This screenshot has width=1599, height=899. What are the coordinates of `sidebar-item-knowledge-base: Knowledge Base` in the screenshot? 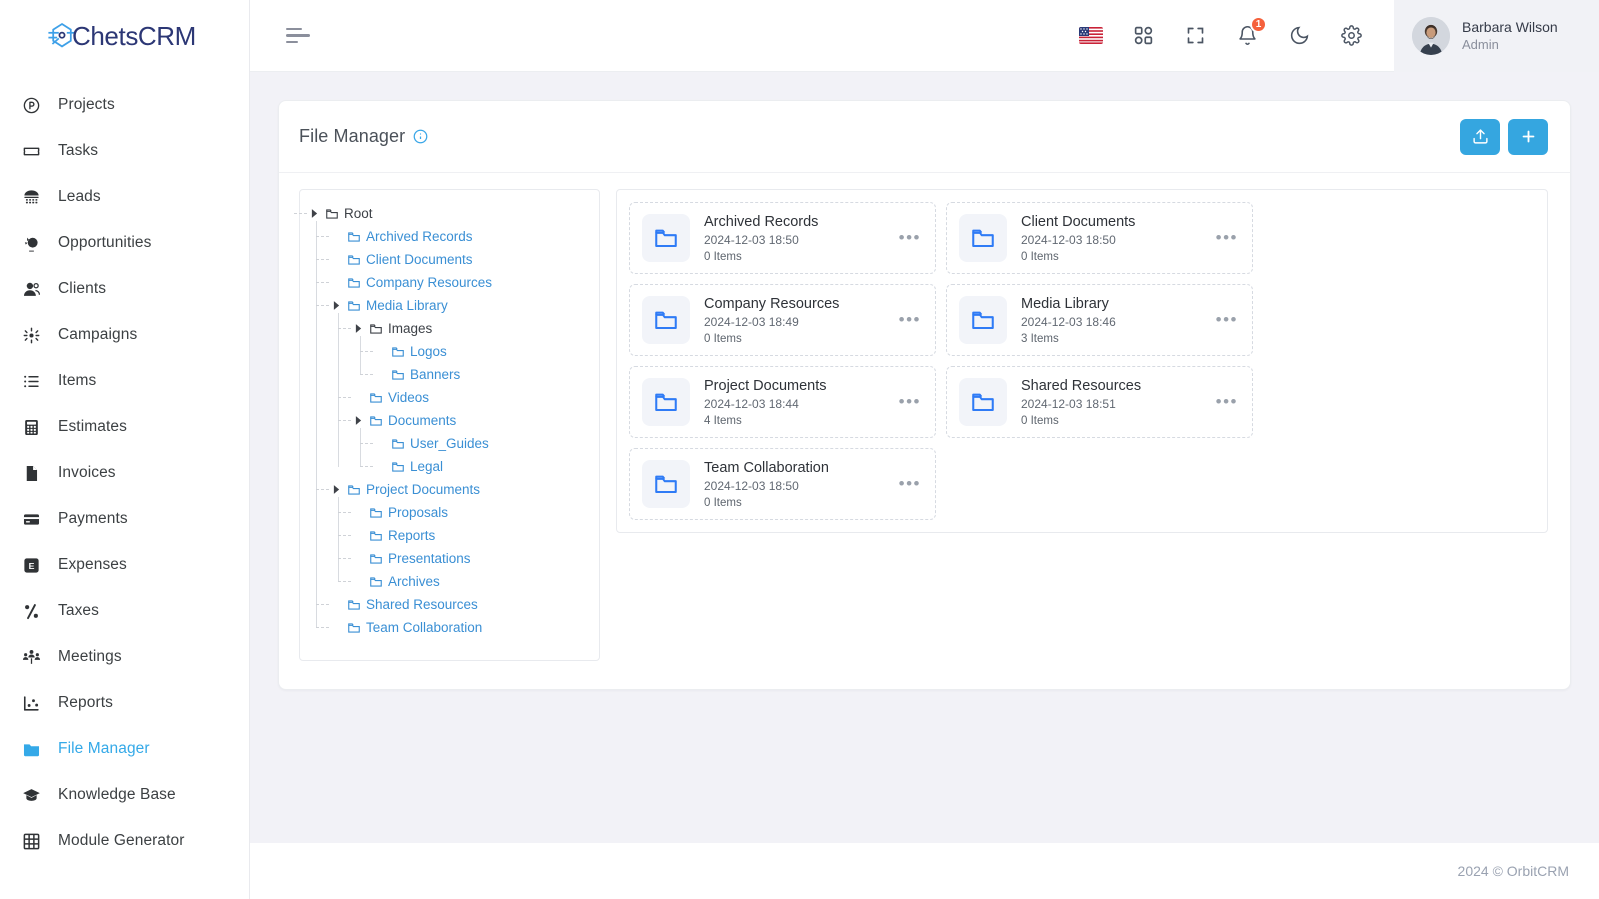 It's located at (124, 795).